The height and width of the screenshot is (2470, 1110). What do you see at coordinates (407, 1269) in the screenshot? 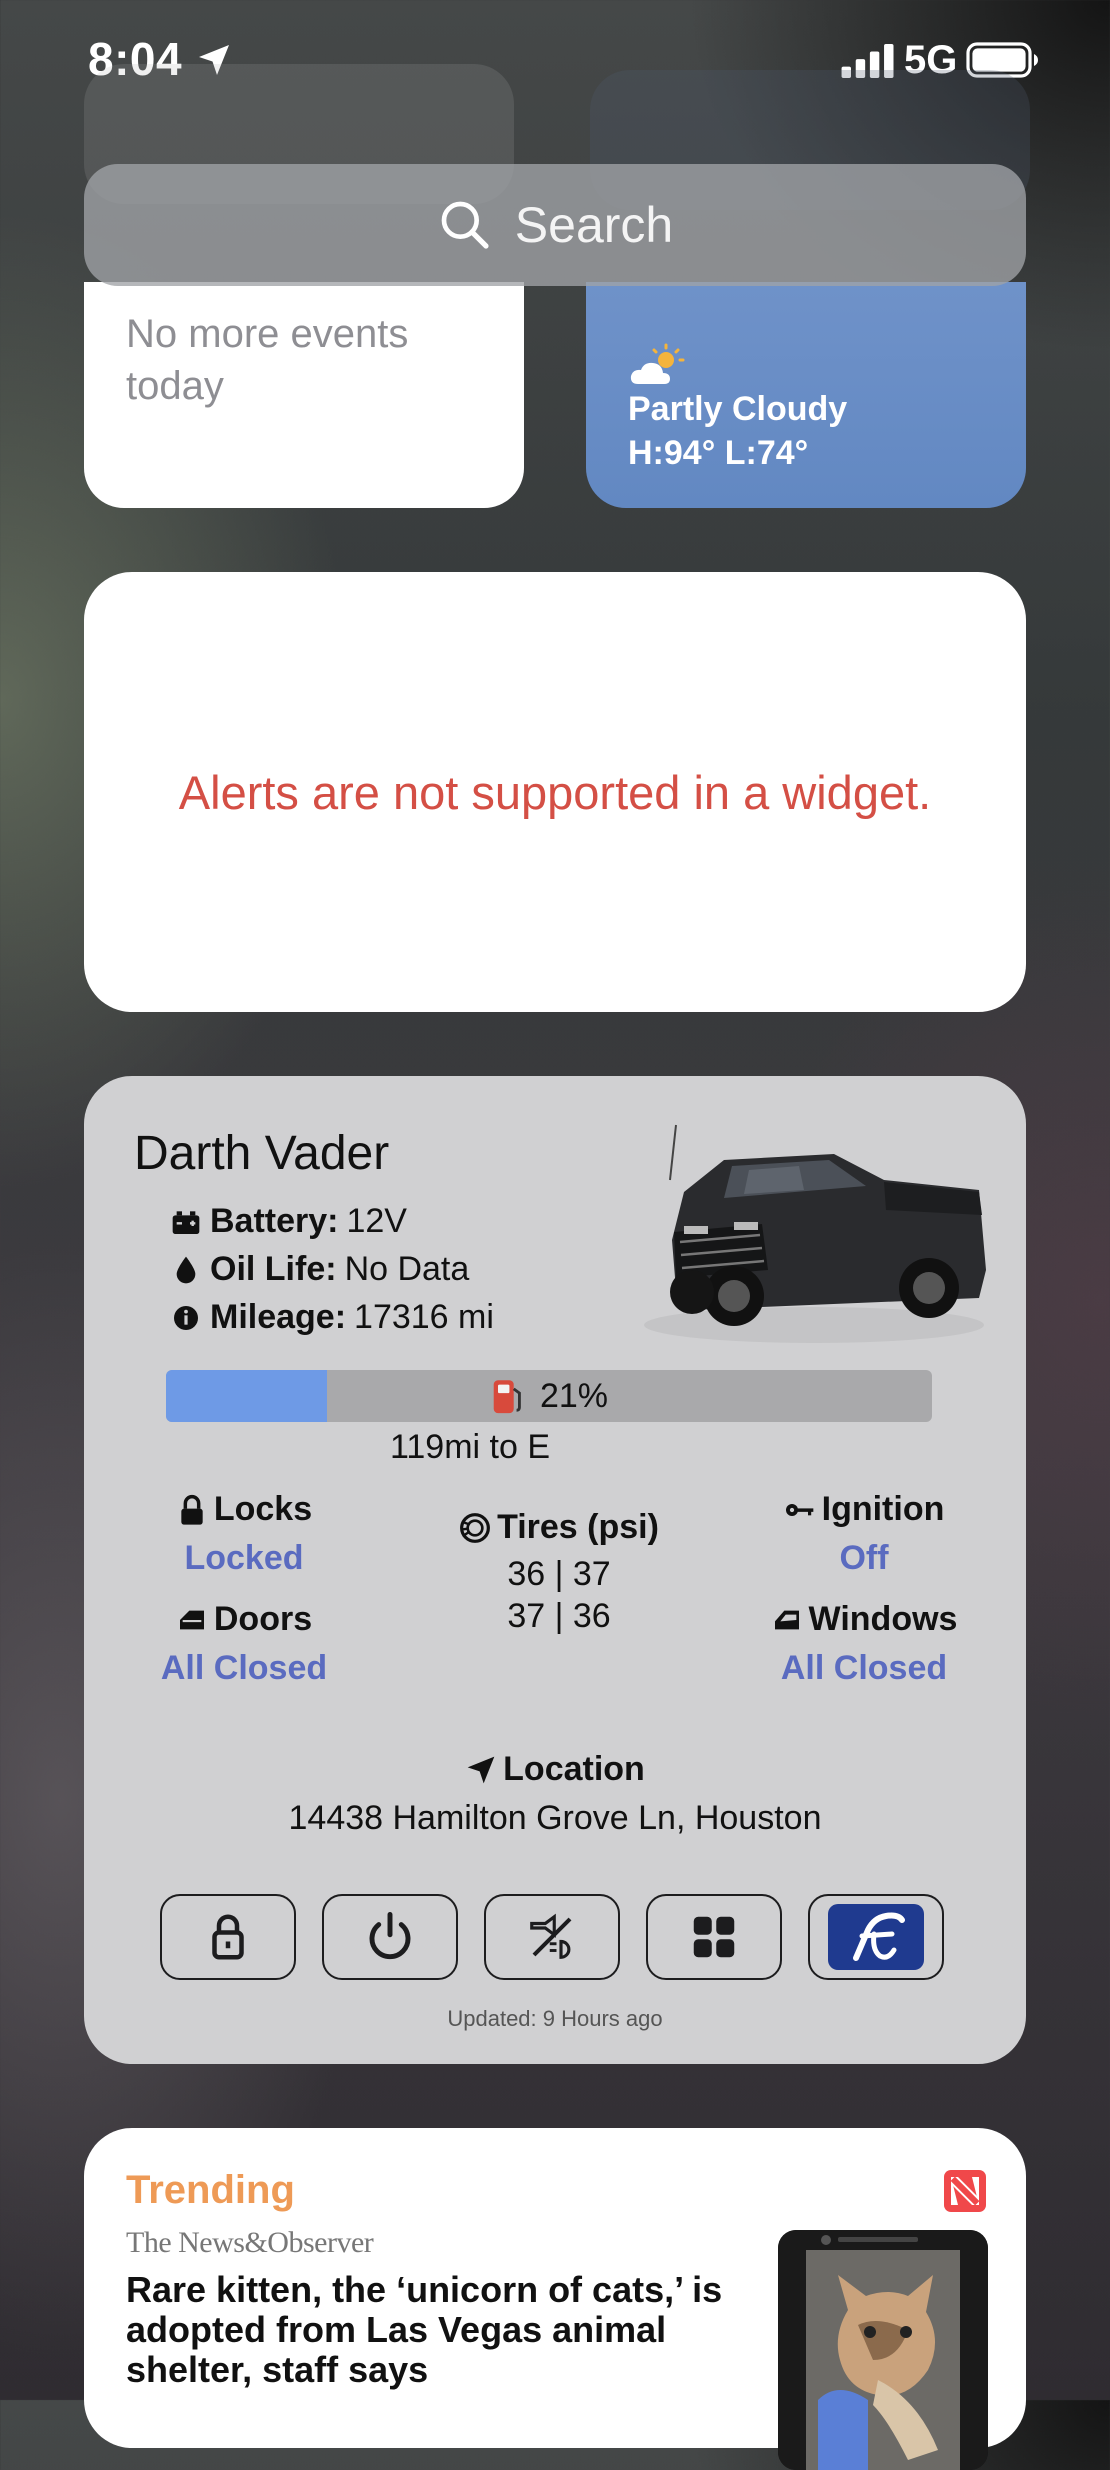
I see `oil-life-value: No Data` at bounding box center [407, 1269].